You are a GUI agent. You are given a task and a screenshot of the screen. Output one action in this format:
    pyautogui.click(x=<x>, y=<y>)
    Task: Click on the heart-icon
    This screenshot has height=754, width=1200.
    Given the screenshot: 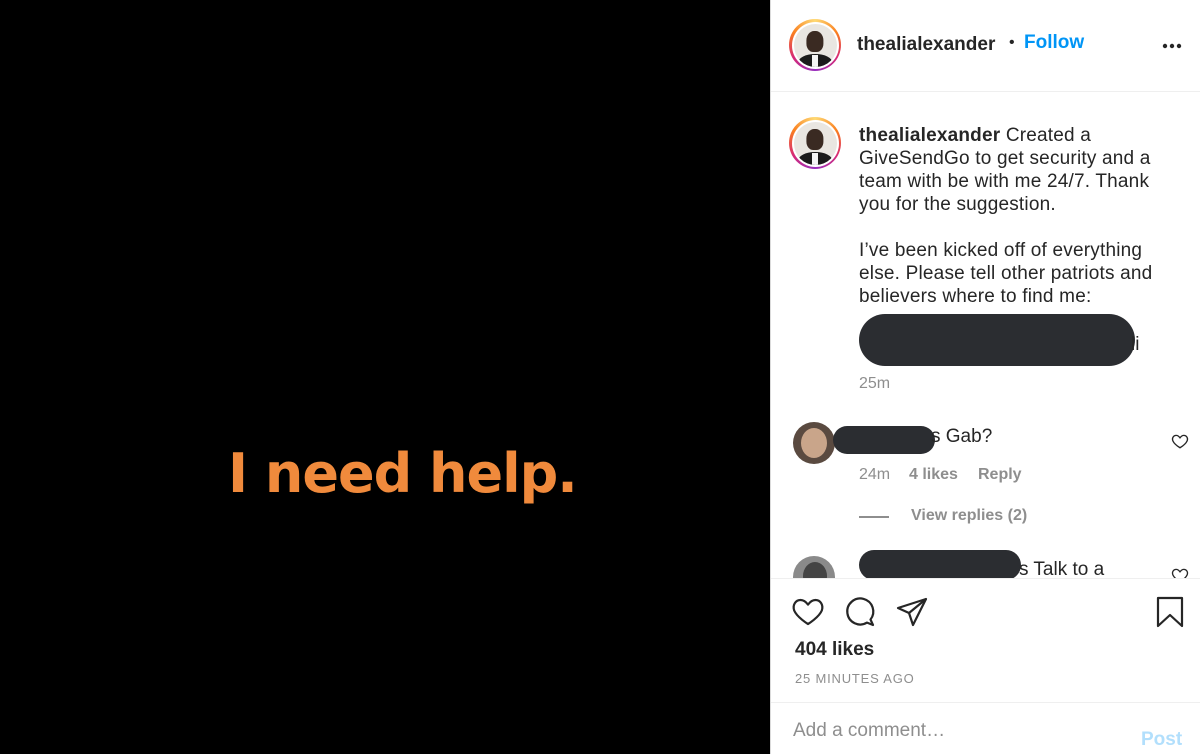 What is the action you would take?
    pyautogui.click(x=808, y=612)
    